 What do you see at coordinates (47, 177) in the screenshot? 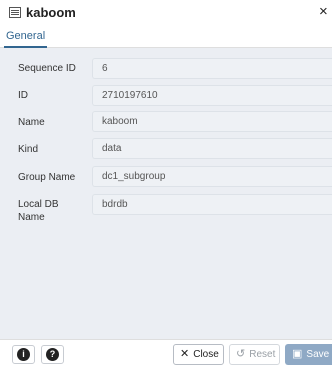
I see `field-label: Group Name` at bounding box center [47, 177].